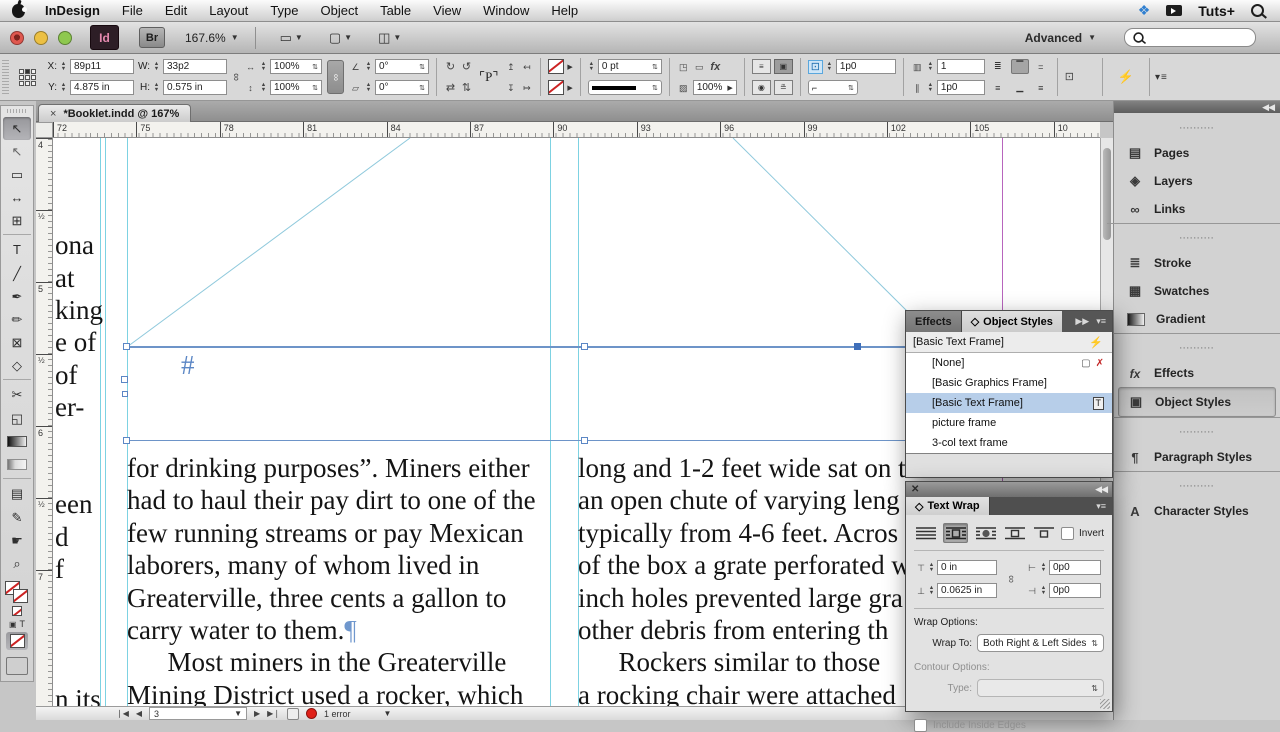 This screenshot has width=1280, height=732. Describe the element at coordinates (1193, 498) in the screenshot. I see `dock-panel-button: Character Styles` at that location.